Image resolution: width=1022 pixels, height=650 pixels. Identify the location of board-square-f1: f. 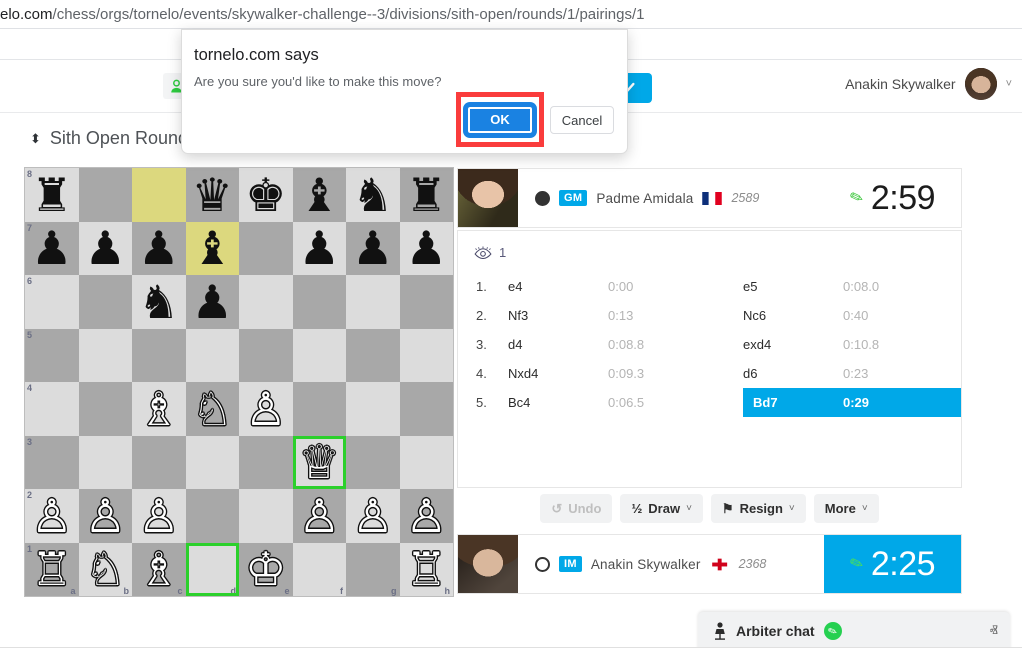
(319, 569).